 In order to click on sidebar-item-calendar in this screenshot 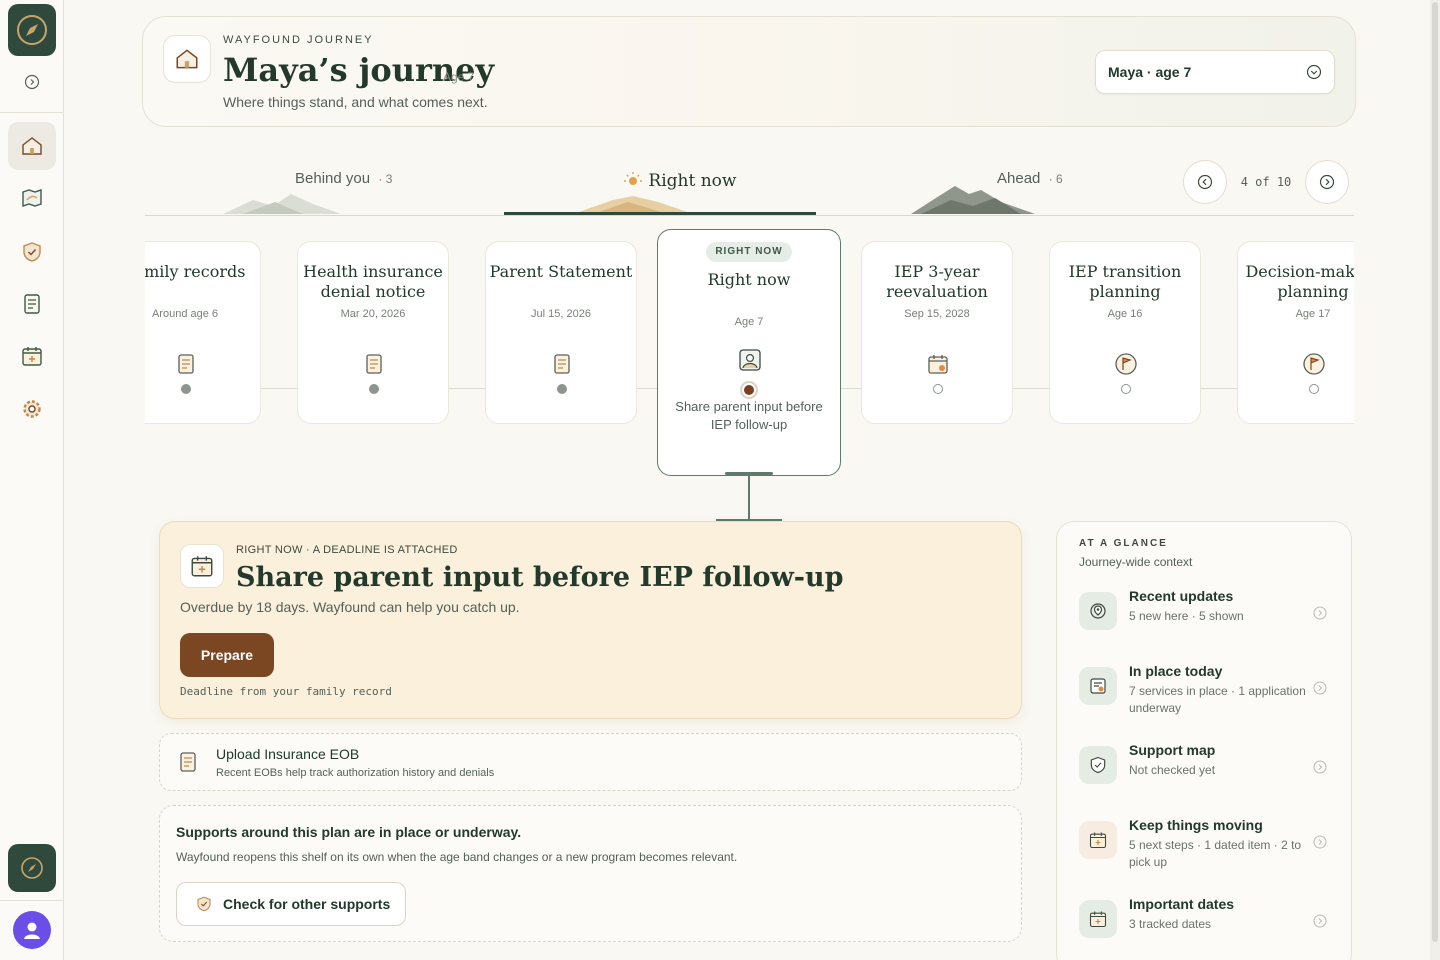, I will do `click(32, 356)`.